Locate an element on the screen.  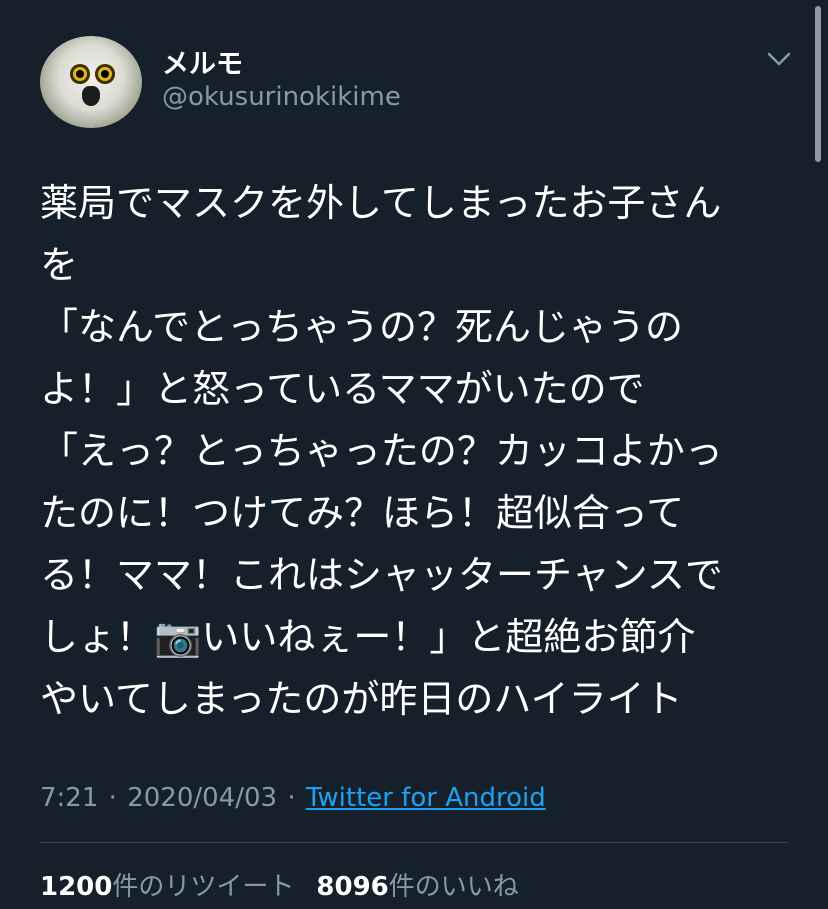
tweet-text-line: やいてしまったのが昨日のハイライト is located at coordinates (361, 699).